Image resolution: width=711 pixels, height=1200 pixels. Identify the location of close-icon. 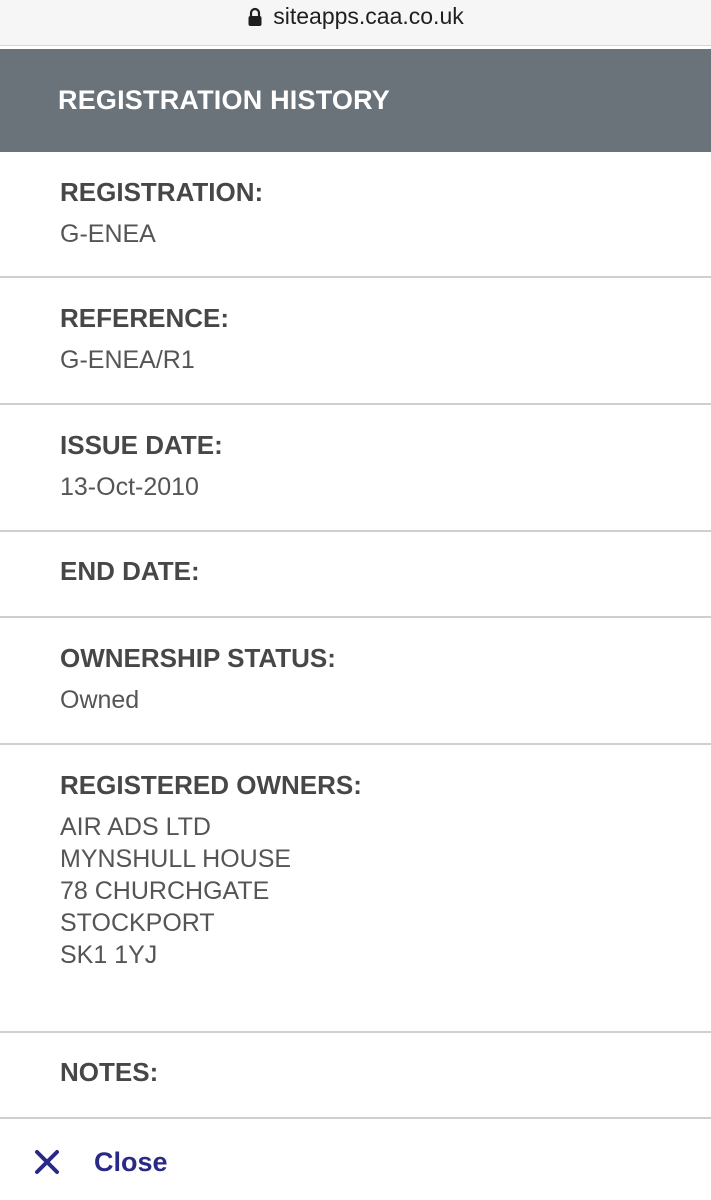
(47, 1162).